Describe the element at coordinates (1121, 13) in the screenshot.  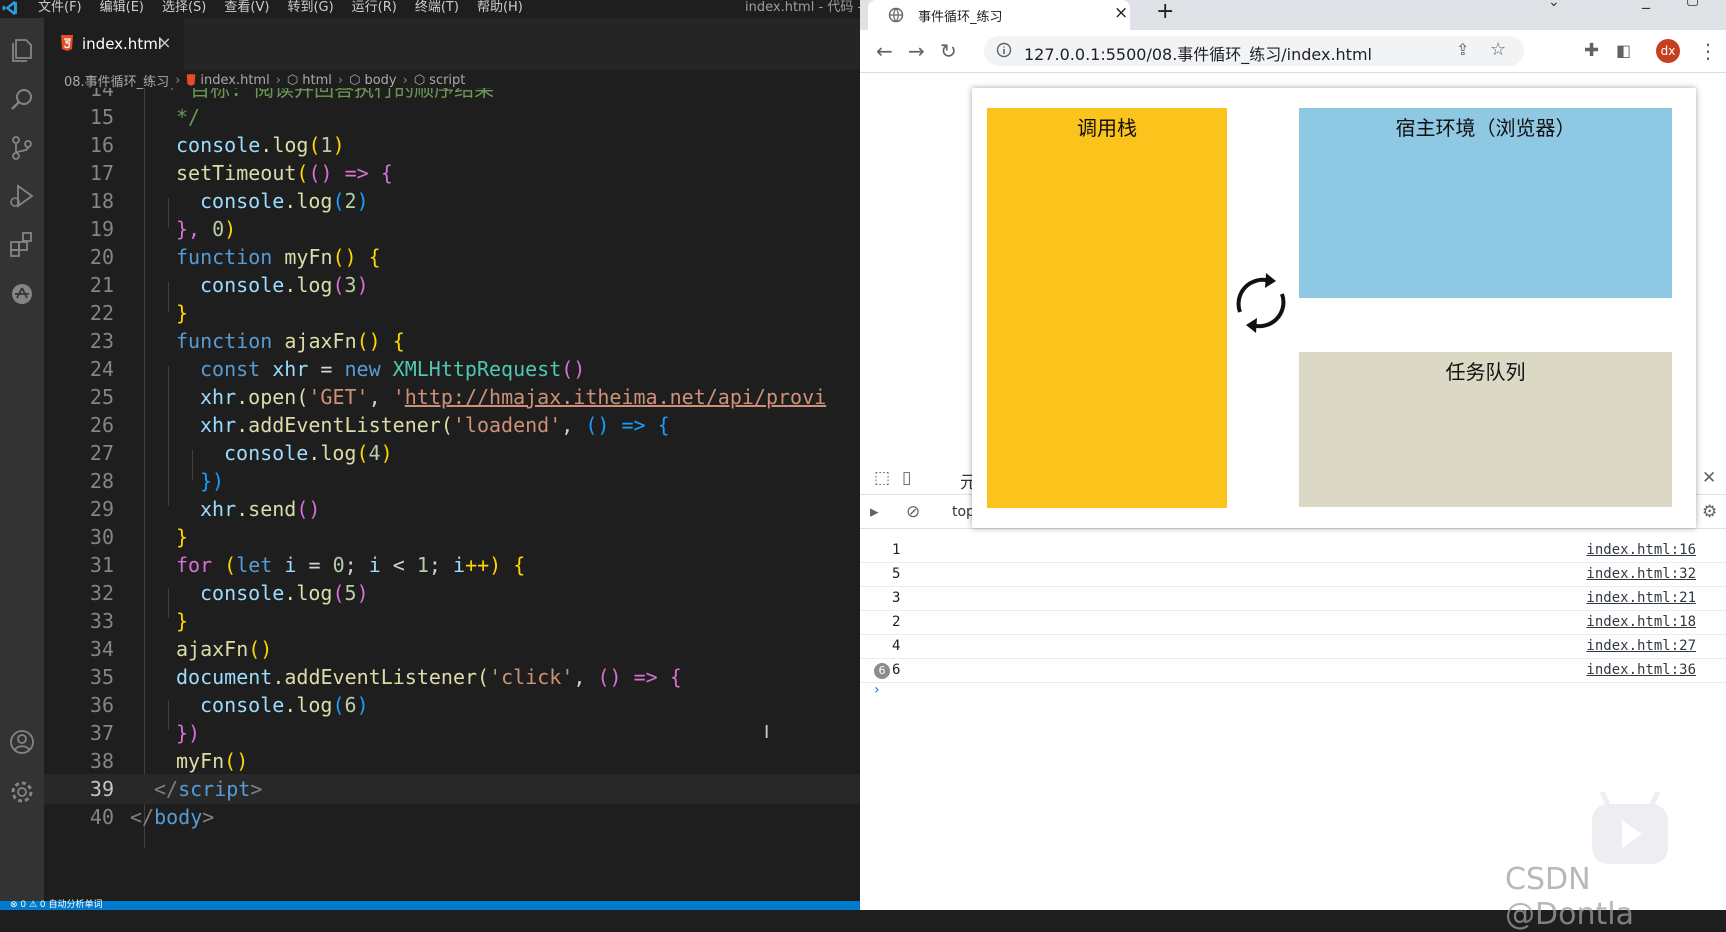
I see `browser-tab-close-button: ×` at that location.